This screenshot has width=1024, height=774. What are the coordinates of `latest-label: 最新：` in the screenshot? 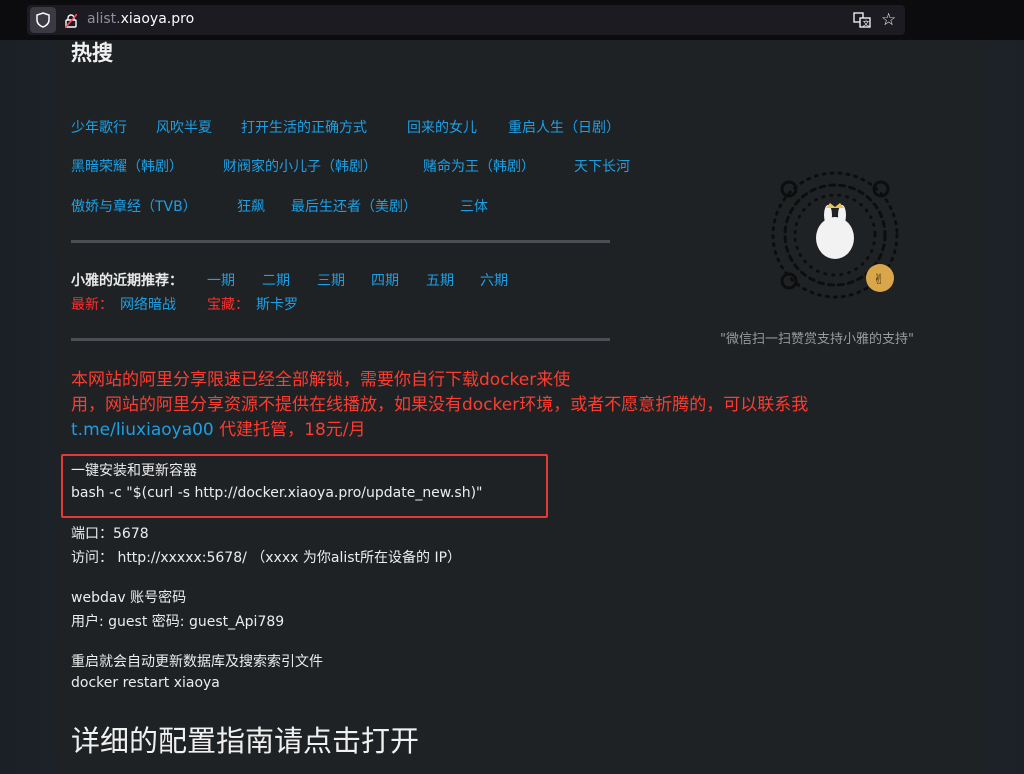 It's located at (92, 305).